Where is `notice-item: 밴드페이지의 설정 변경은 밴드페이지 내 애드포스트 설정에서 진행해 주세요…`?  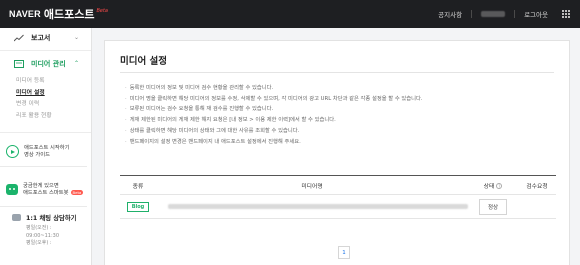 notice-item: 밴드페이지의 설정 변경은 밴드페이지 내 애드포스트 설정에서 진행해 주세요… is located at coordinates (274, 142).